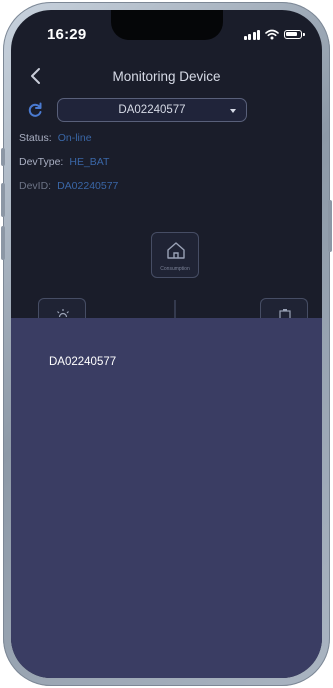 The height and width of the screenshot is (688, 333). I want to click on battery-status-icon, so click(294, 34).